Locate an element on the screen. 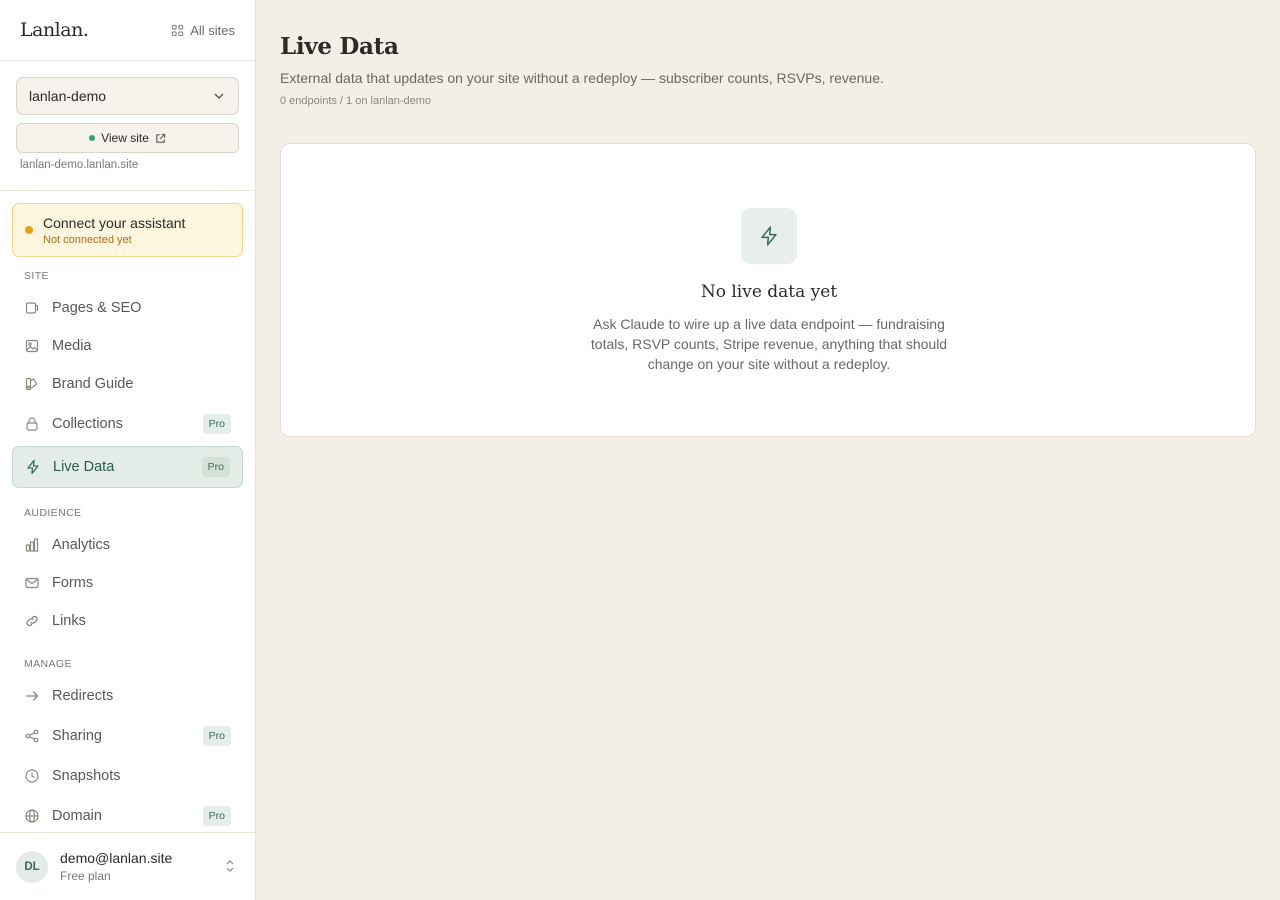  sidebar-item-label: Pages & SEO is located at coordinates (97, 308).